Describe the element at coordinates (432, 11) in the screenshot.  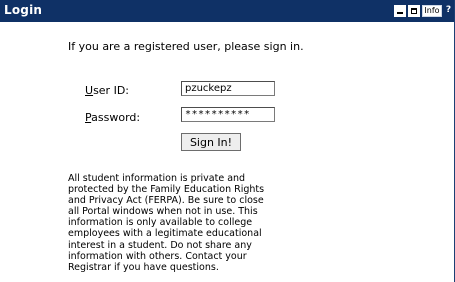
I see `info-button: Info` at that location.